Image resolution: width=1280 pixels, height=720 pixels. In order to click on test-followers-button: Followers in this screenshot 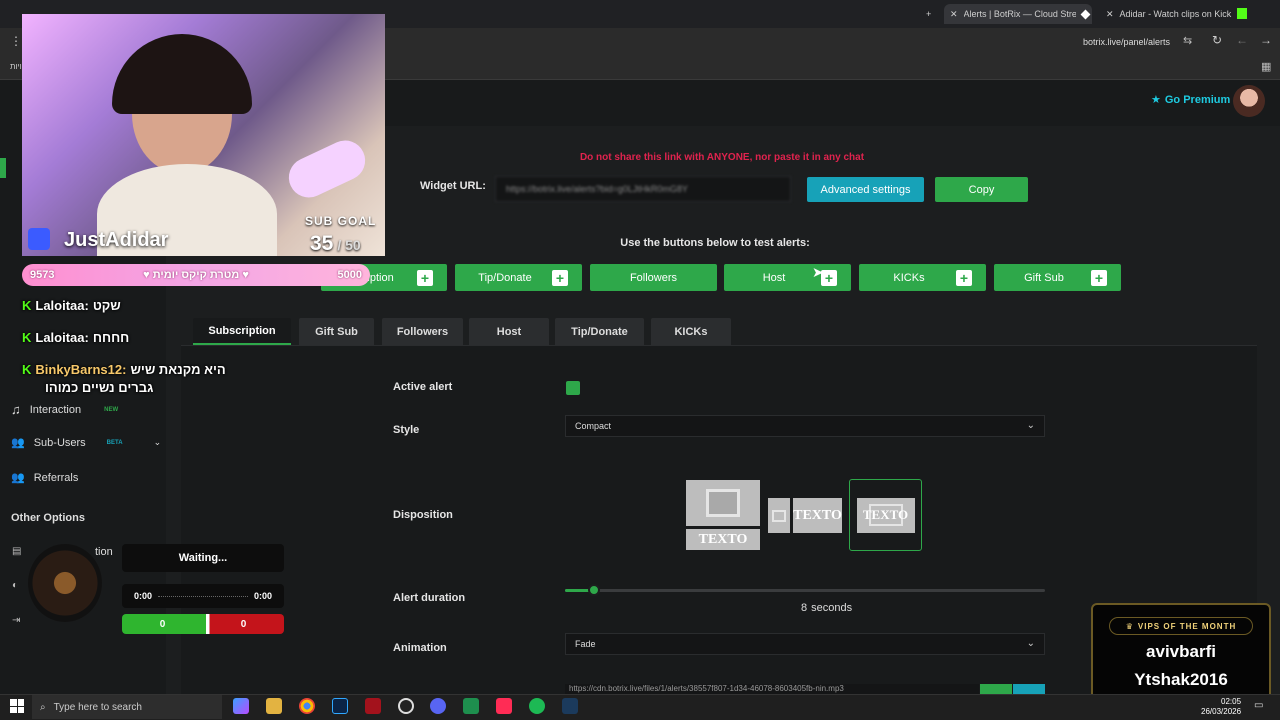, I will do `click(653, 277)`.